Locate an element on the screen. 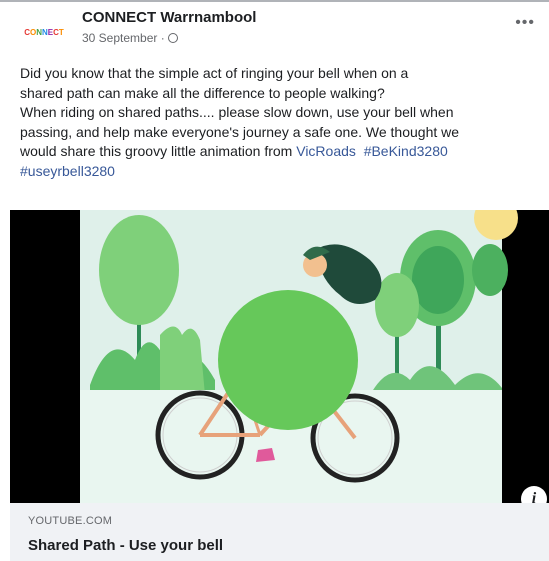  rider-shoe-shape is located at coordinates (265, 455).